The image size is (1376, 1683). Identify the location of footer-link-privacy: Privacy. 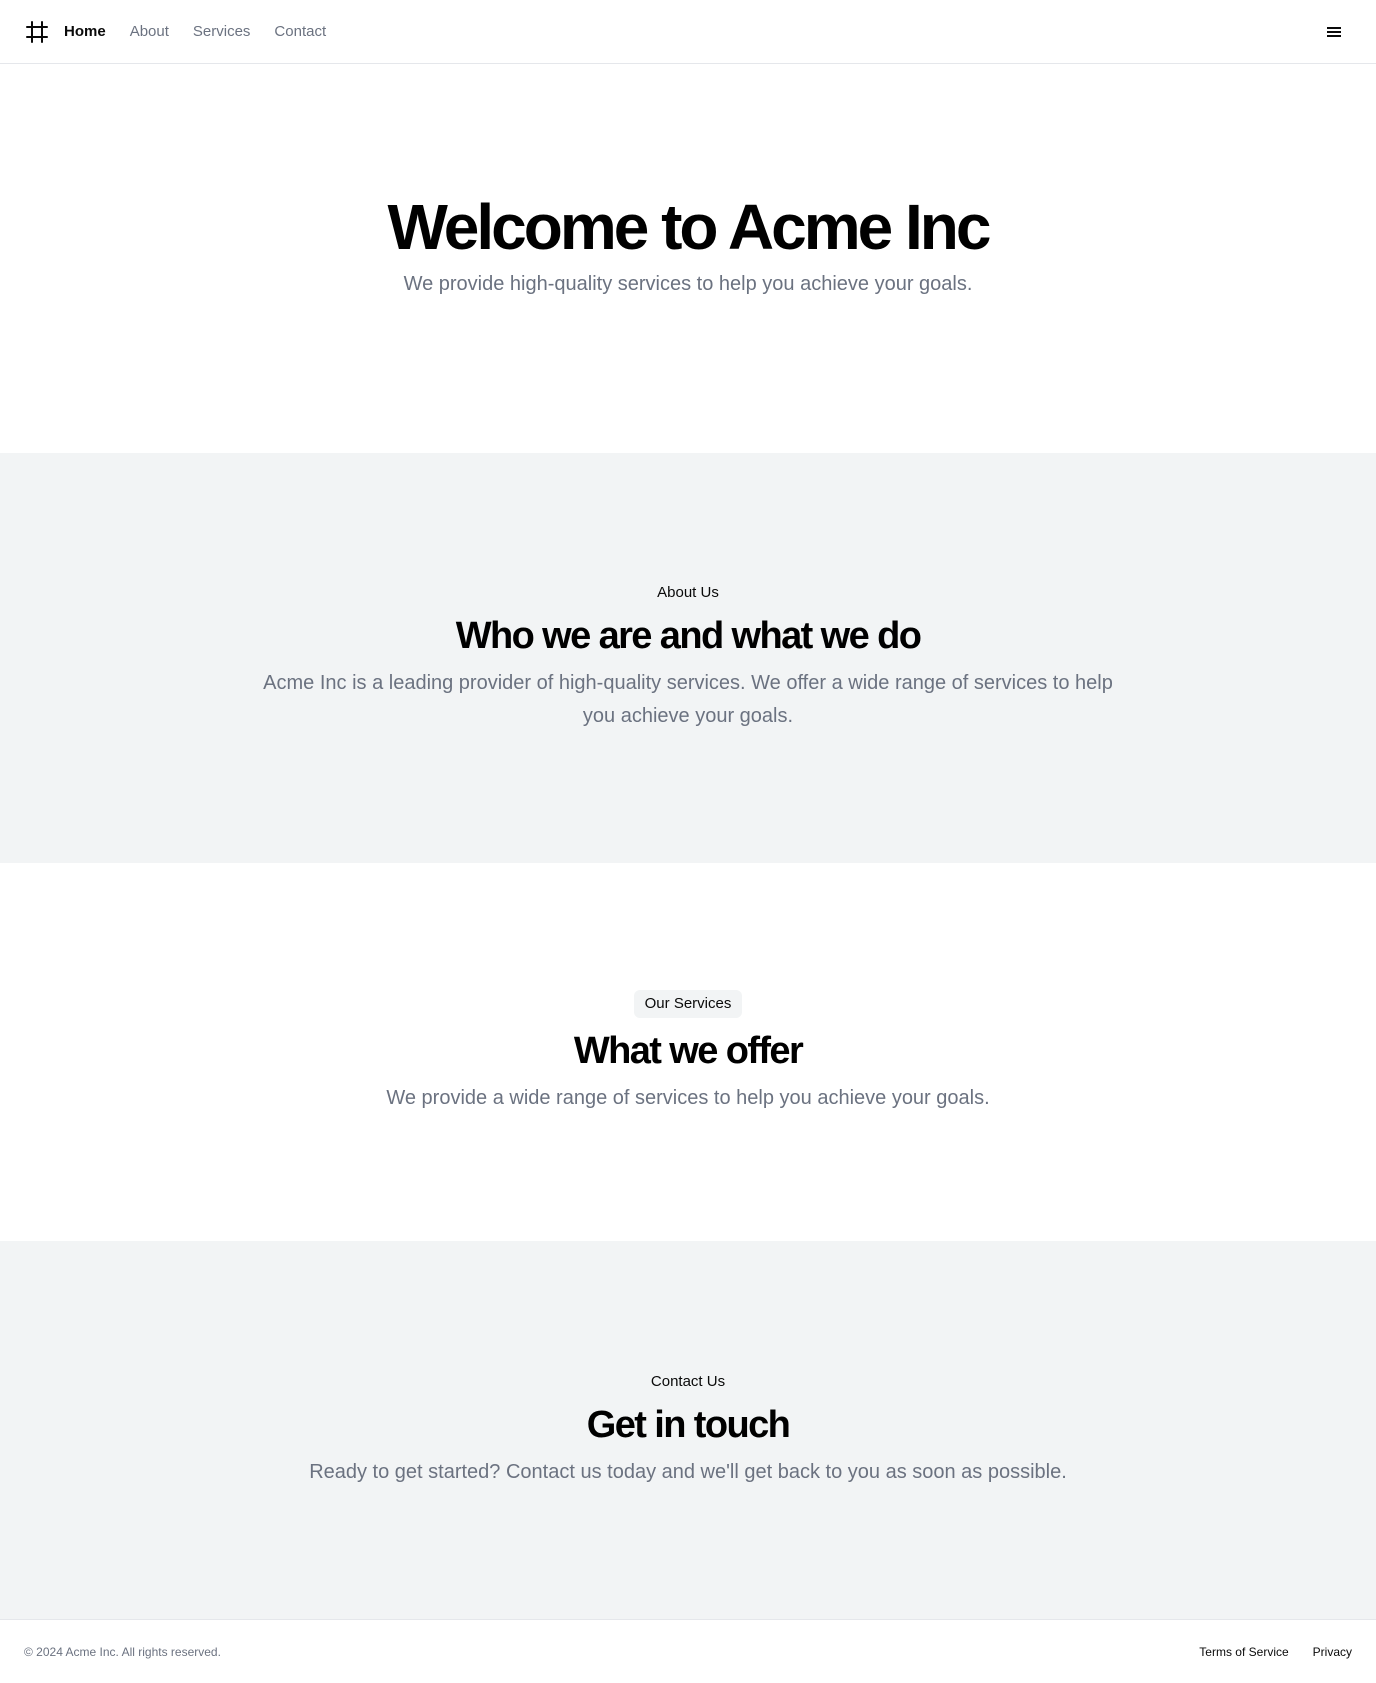
(1332, 1652).